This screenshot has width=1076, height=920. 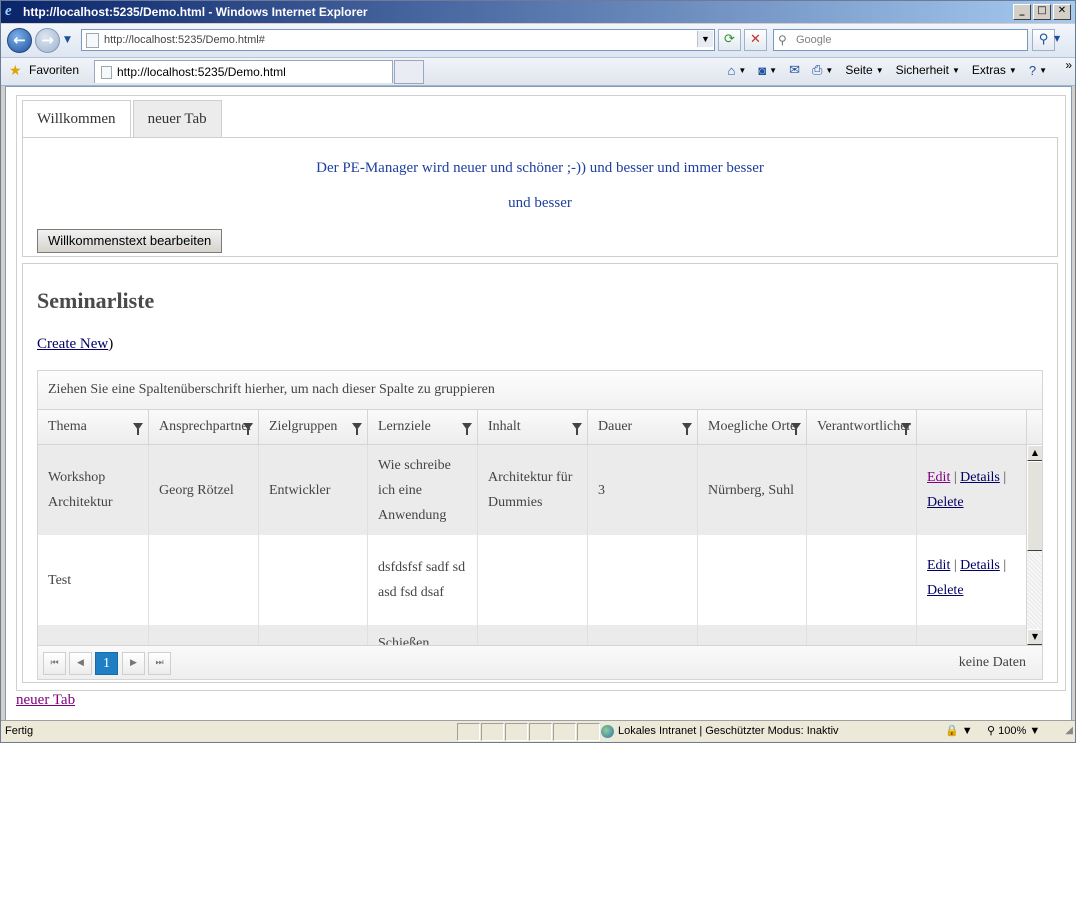 What do you see at coordinates (900, 40) in the screenshot?
I see `search-box: ⚲ Google` at bounding box center [900, 40].